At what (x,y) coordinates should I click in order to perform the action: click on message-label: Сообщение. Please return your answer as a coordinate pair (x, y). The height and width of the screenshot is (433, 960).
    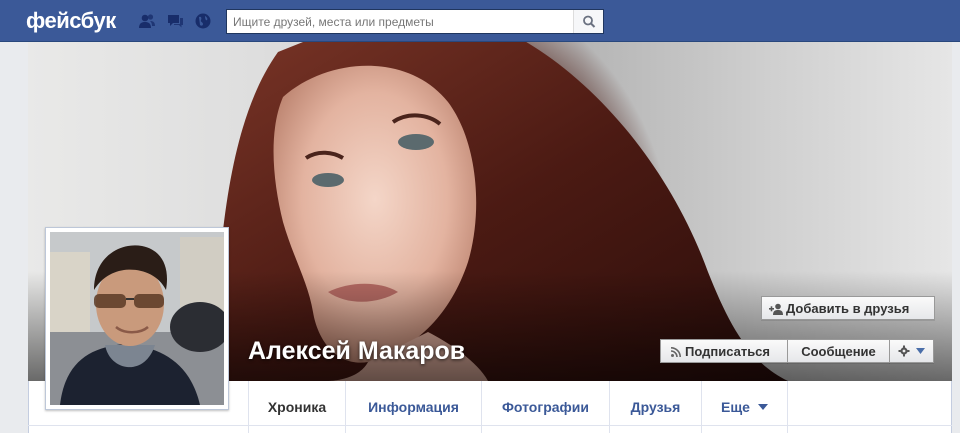
    Looking at the image, I should click on (838, 351).